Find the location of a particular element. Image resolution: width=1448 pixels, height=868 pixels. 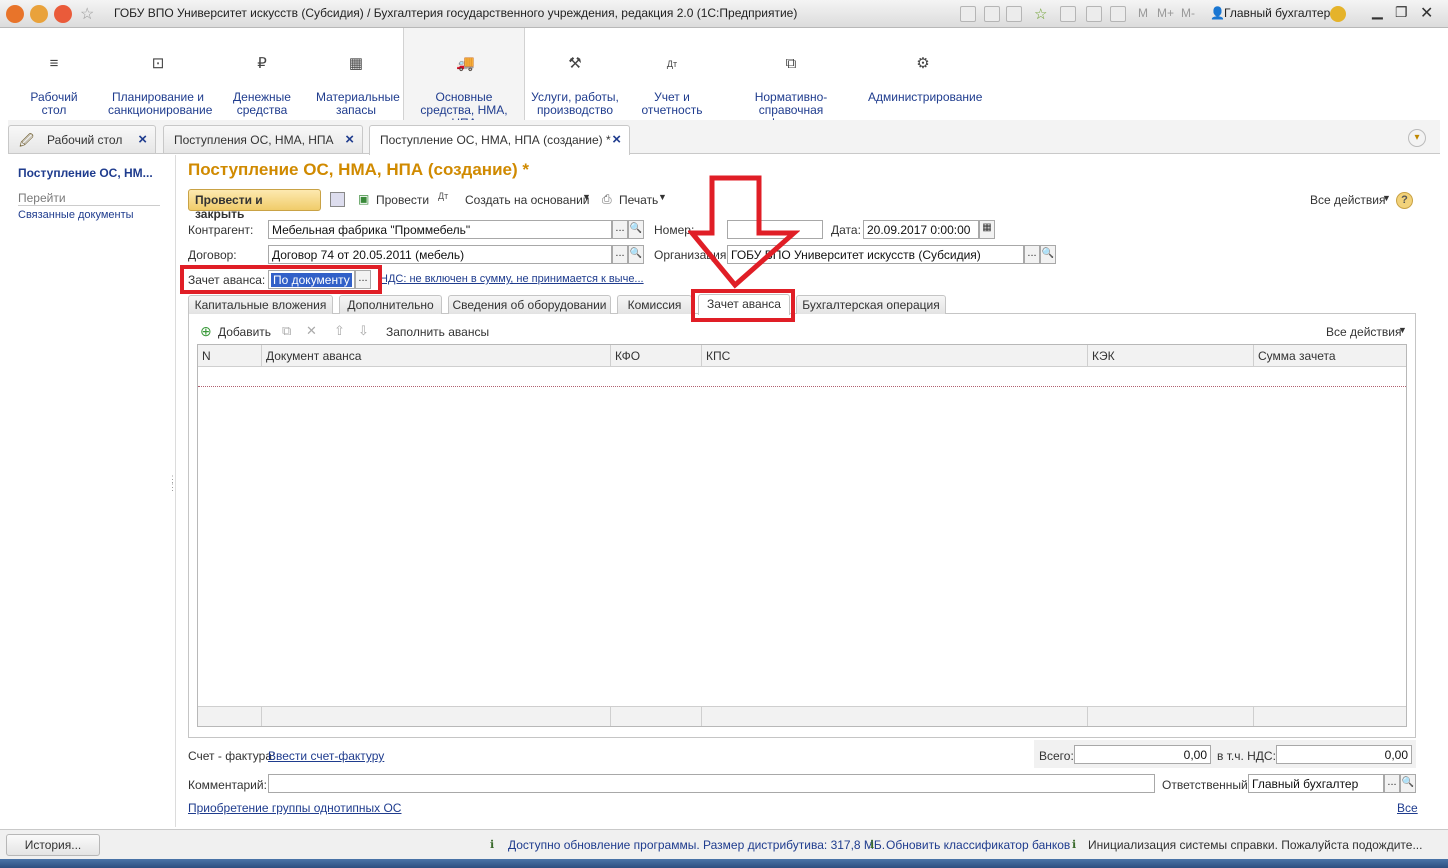

maximize-icon: ❐ is located at coordinates (1401, 12).